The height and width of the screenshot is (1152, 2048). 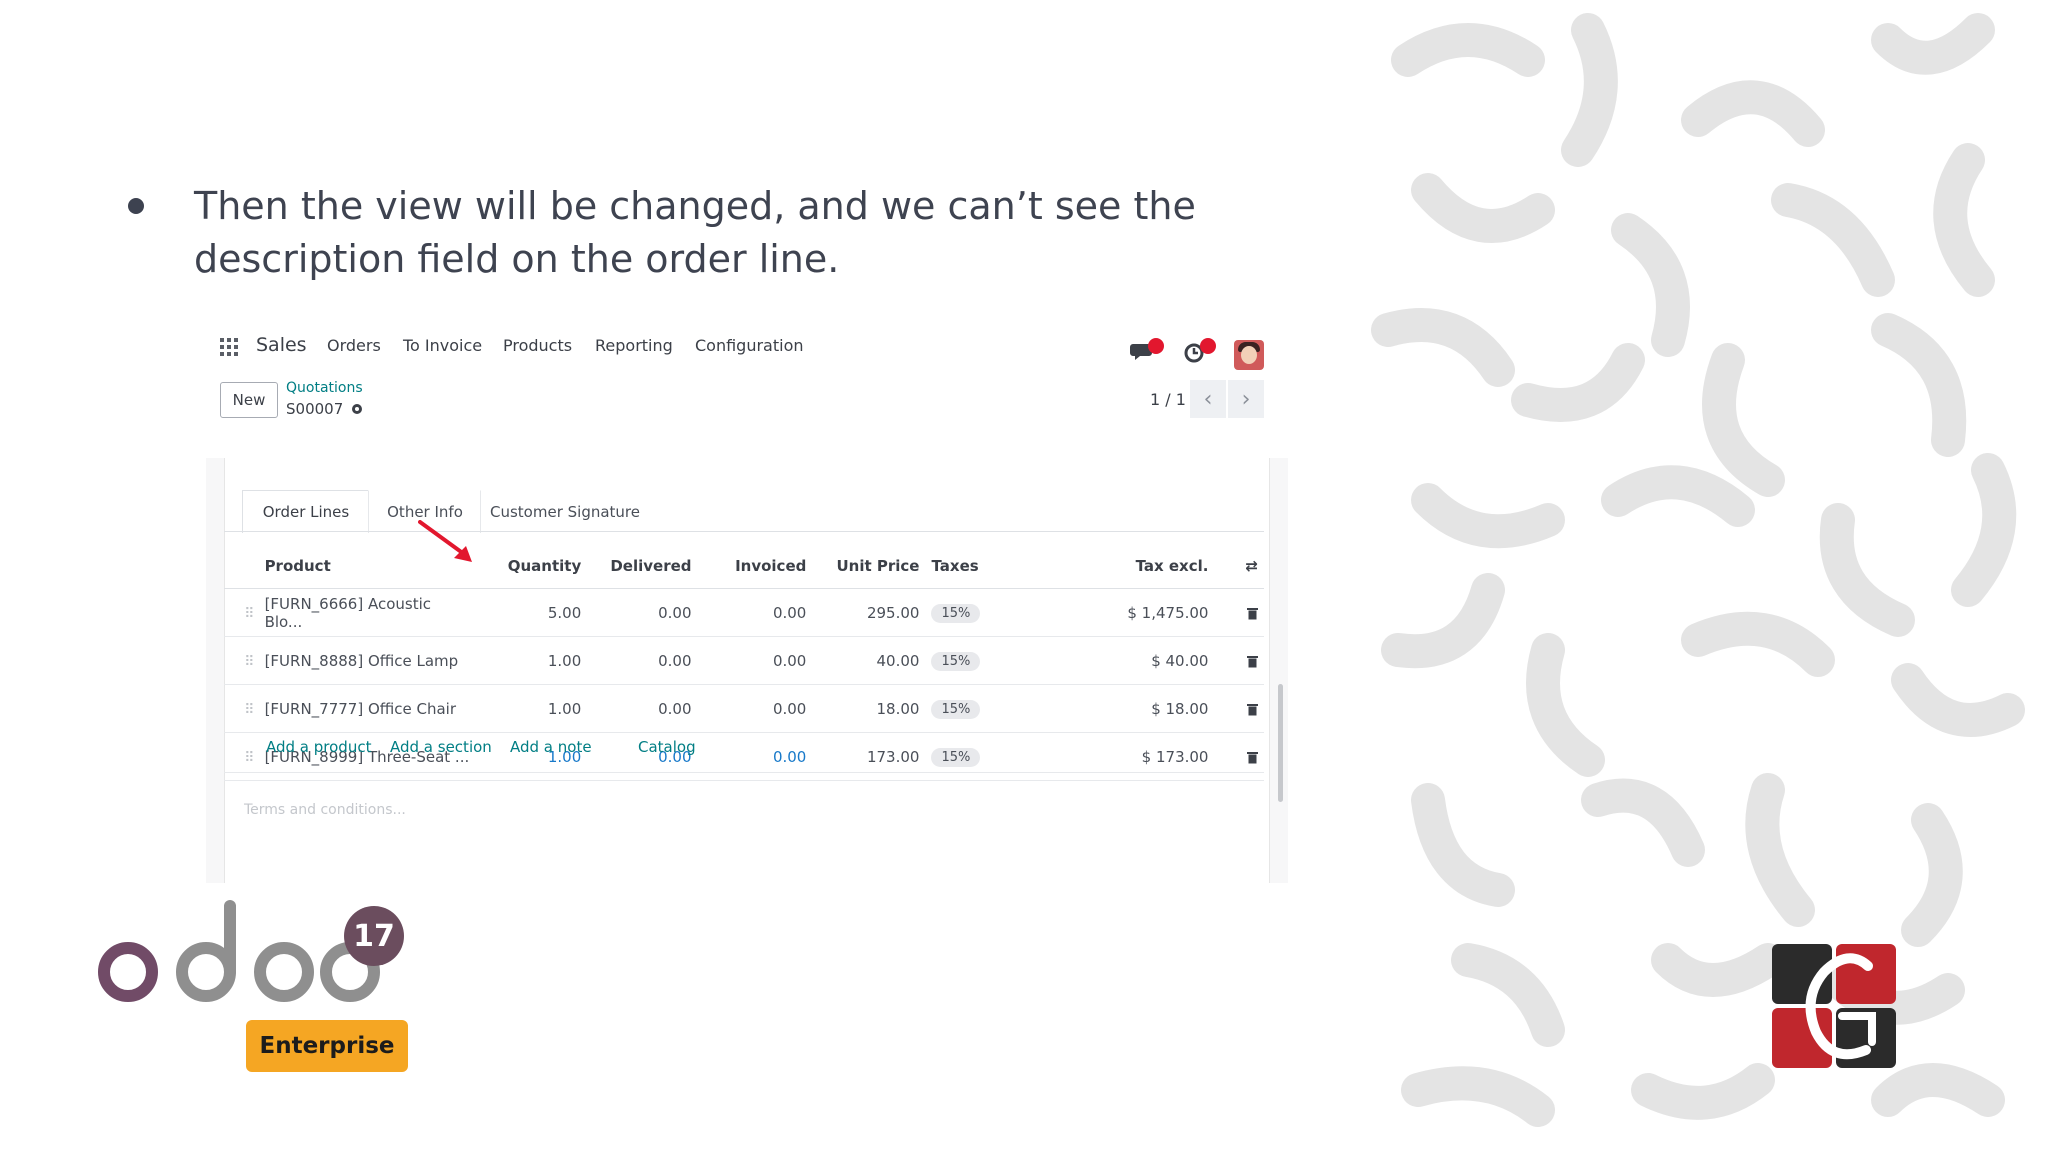 I want to click on col-delivered: Delivered, so click(x=642, y=566).